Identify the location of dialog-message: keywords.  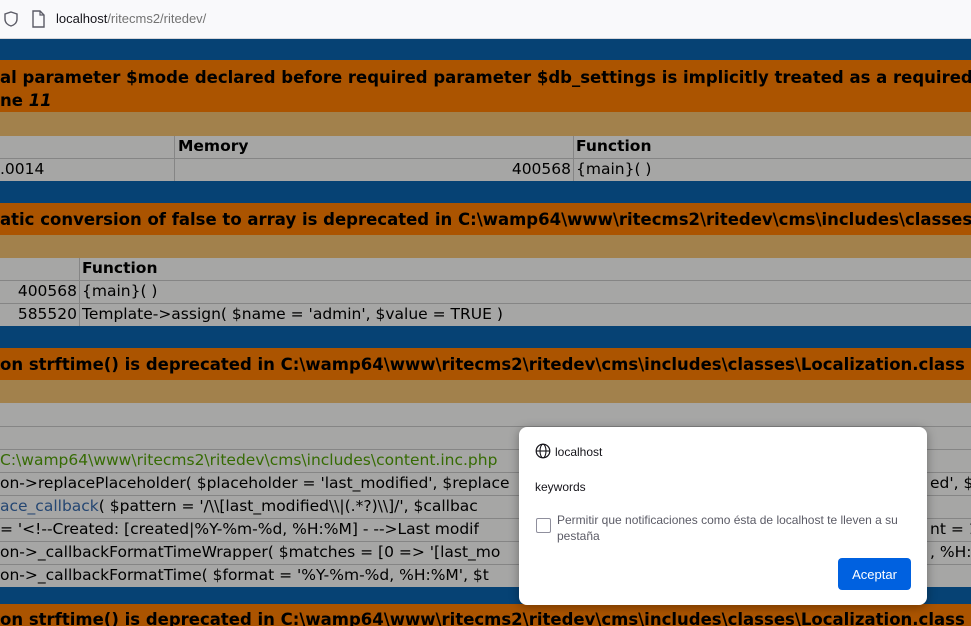
(560, 487).